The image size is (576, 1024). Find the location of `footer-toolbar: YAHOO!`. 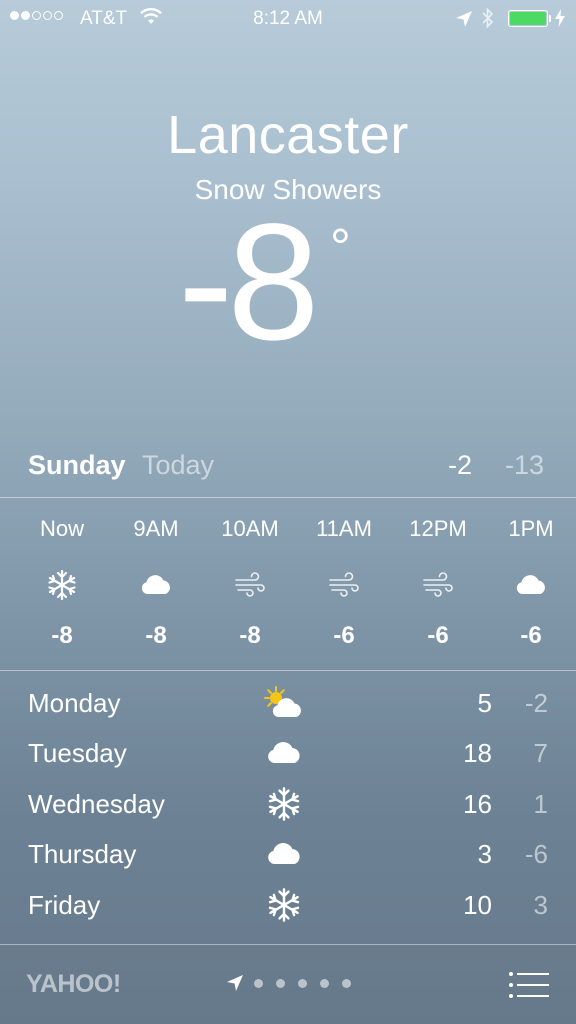

footer-toolbar: YAHOO! is located at coordinates (288, 985).